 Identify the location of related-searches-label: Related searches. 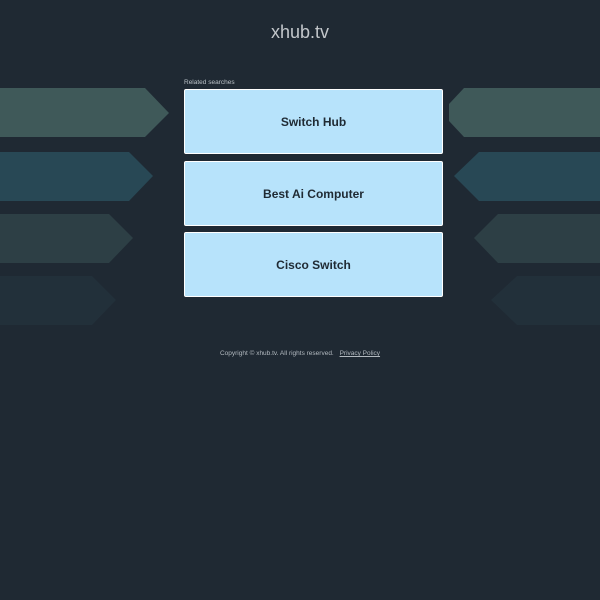
(209, 82).